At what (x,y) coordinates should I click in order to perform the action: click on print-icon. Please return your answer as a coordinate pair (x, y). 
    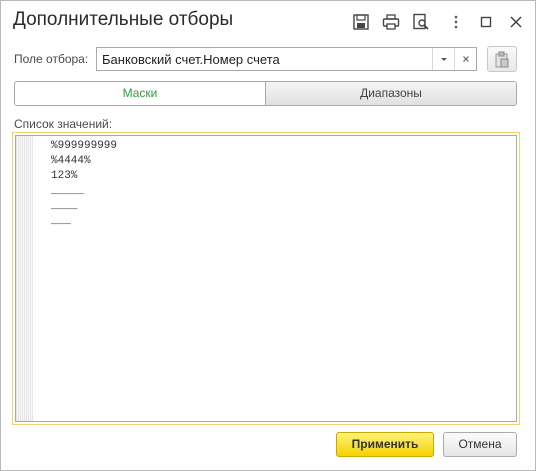
    Looking at the image, I should click on (391, 22).